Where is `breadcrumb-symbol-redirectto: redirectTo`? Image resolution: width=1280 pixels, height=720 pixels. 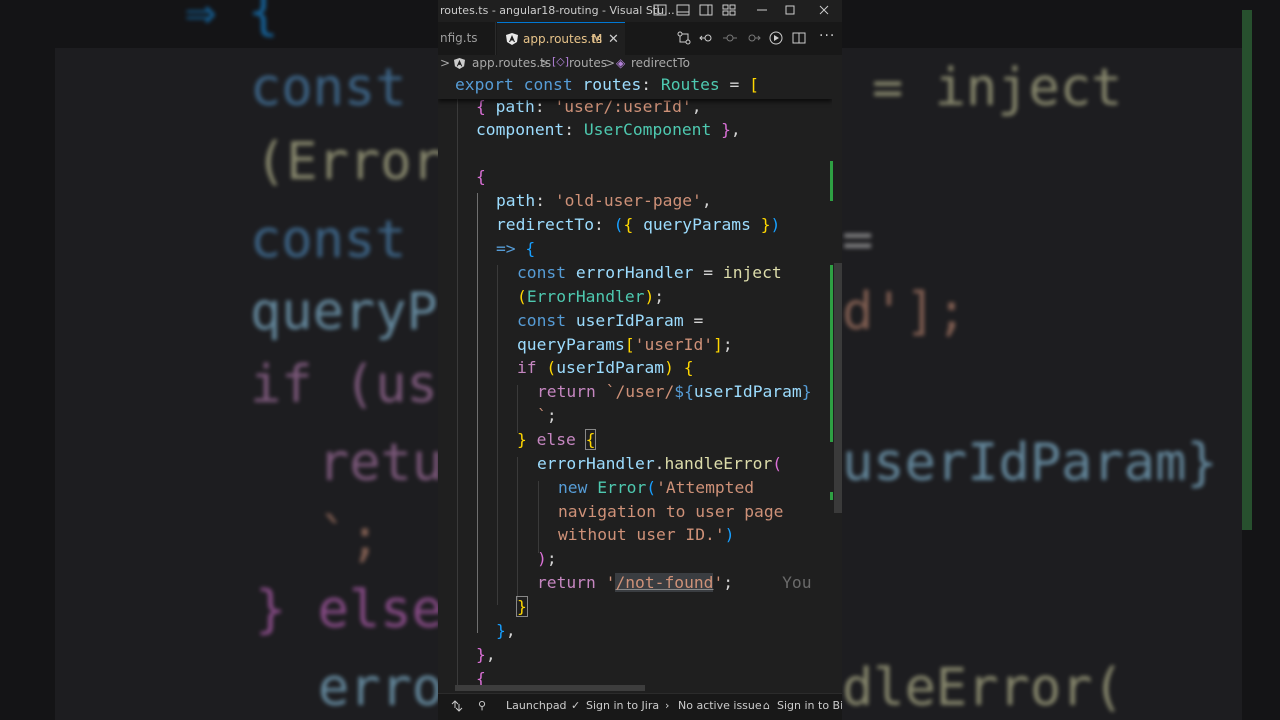
breadcrumb-symbol-redirectto: redirectTo is located at coordinates (660, 63).